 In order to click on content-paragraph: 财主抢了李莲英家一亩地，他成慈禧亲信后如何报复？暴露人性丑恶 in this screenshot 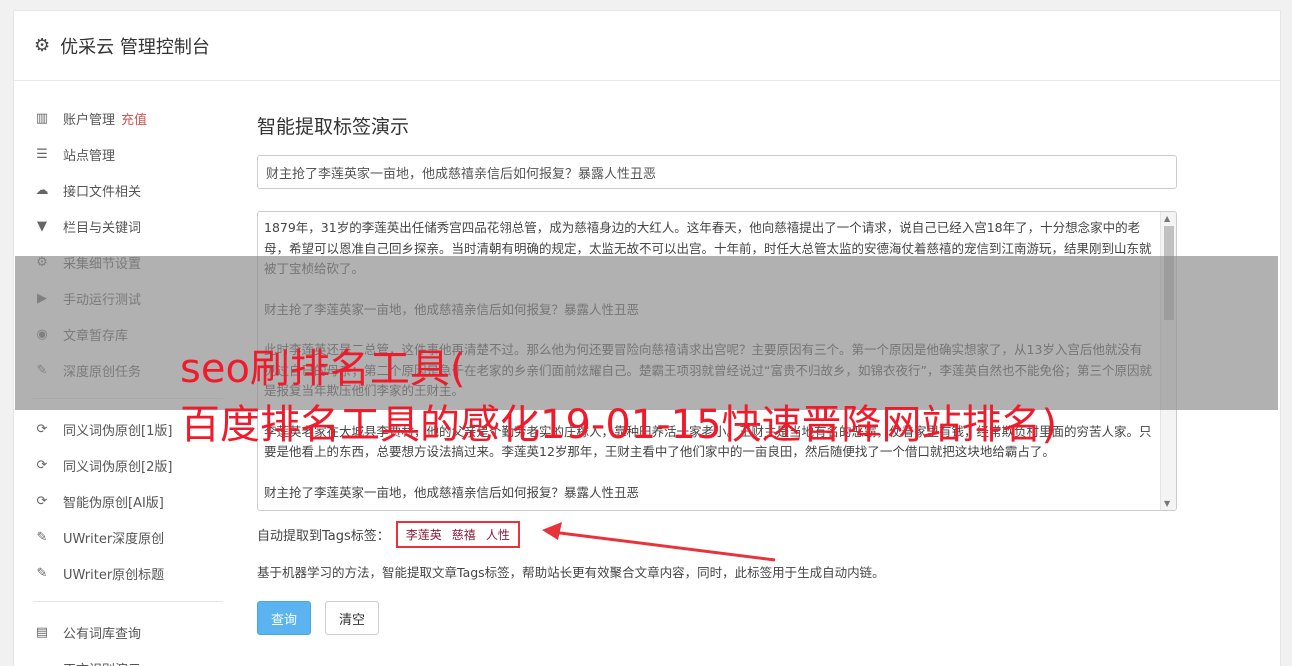, I will do `click(452, 492)`.